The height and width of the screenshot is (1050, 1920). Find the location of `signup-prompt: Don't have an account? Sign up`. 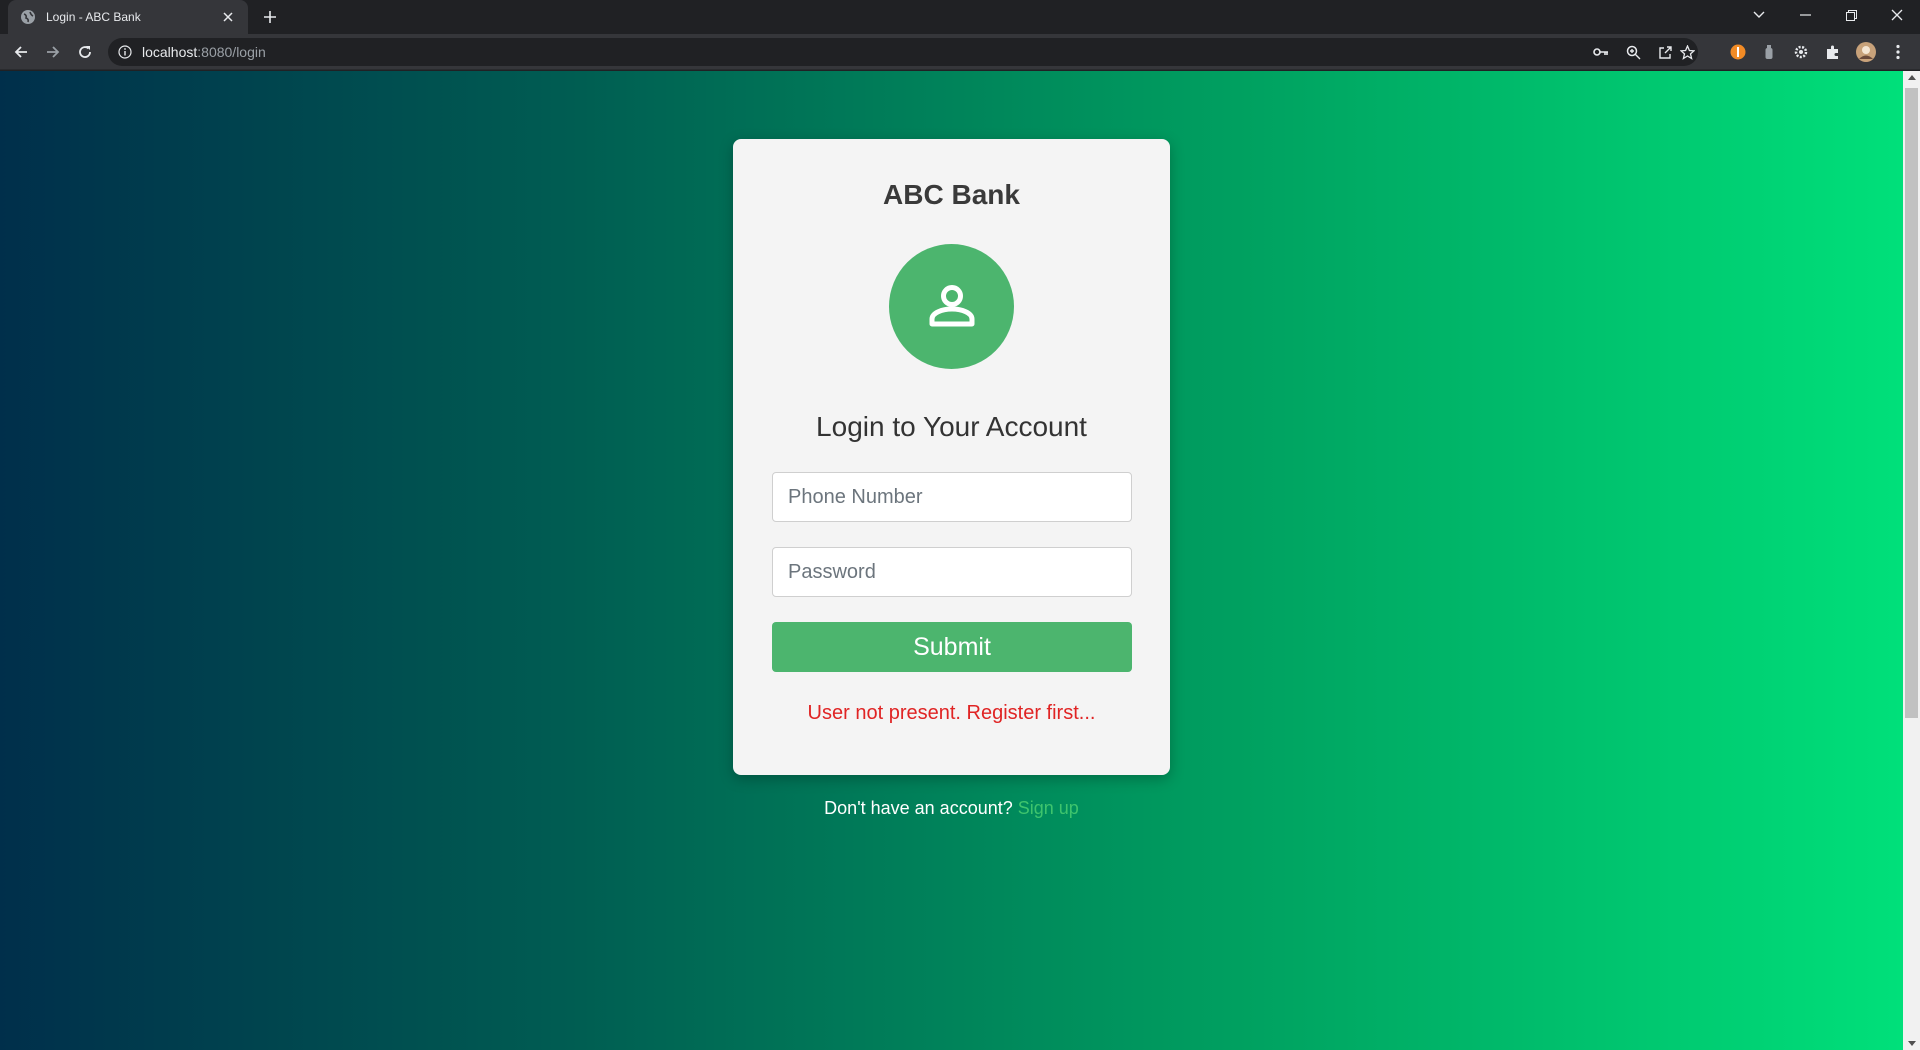

signup-prompt: Don't have an account? Sign up is located at coordinates (951, 808).